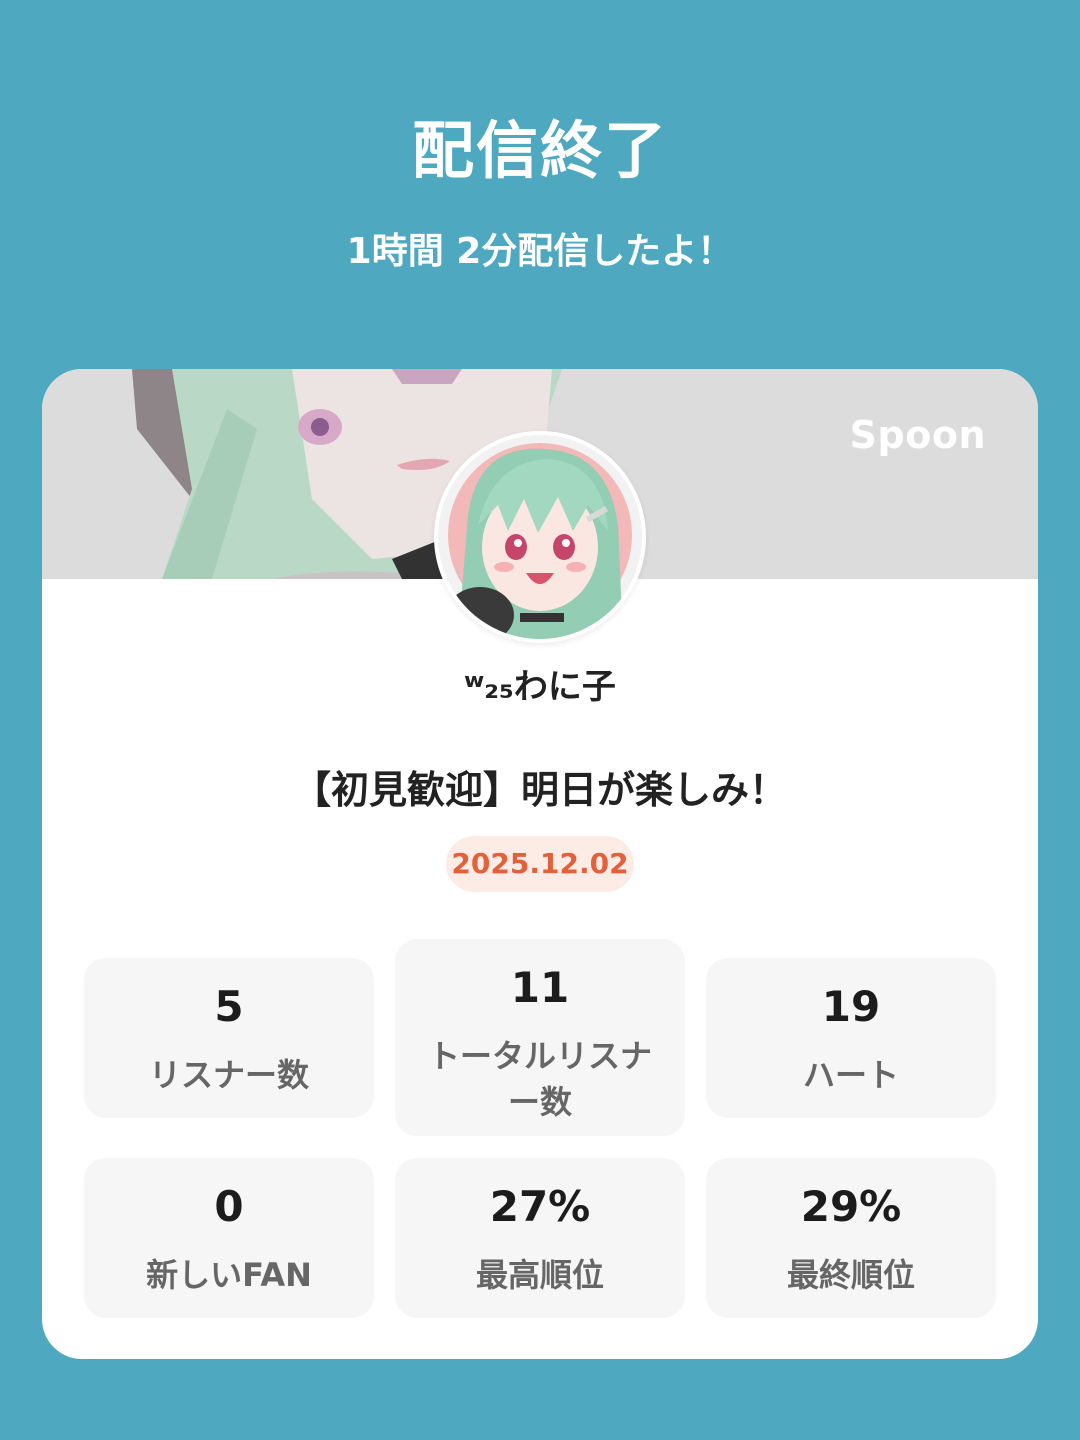  I want to click on stat-value: 5, so click(229, 1006).